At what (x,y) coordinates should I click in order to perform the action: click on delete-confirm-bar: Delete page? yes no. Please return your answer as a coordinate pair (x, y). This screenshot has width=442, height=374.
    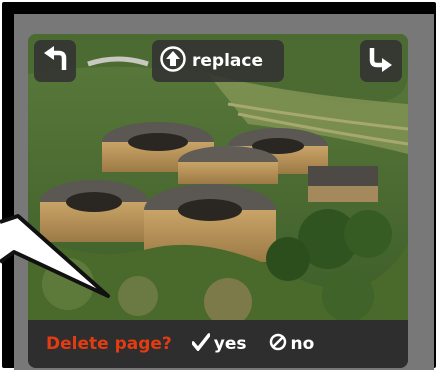
    Looking at the image, I should click on (218, 344).